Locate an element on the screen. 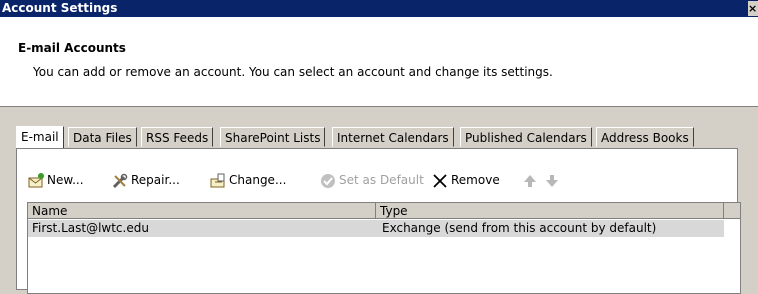 This screenshot has height=294, width=758. tab-sharepoint-lists: SharePoint Lists is located at coordinates (273, 137).